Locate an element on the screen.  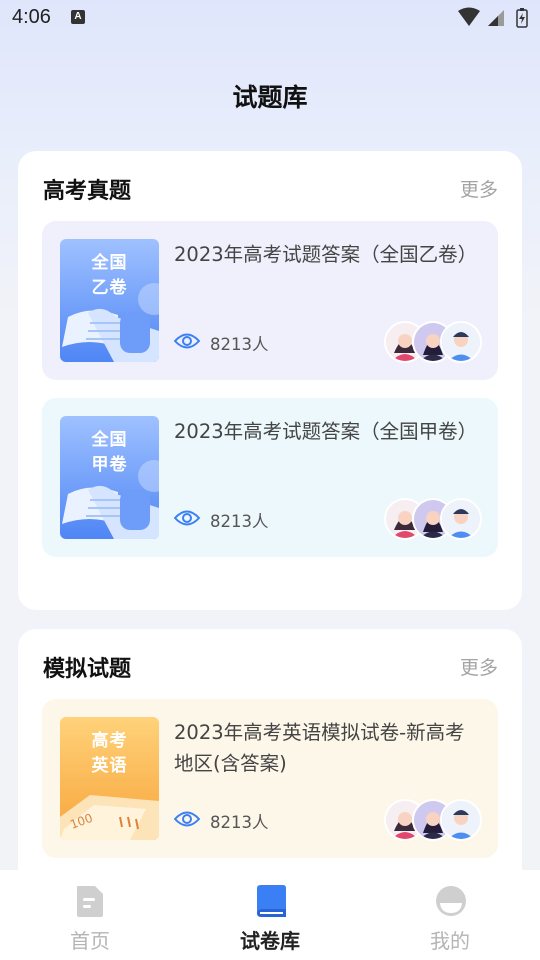
status-bar: 4:06 A is located at coordinates (270, 18).